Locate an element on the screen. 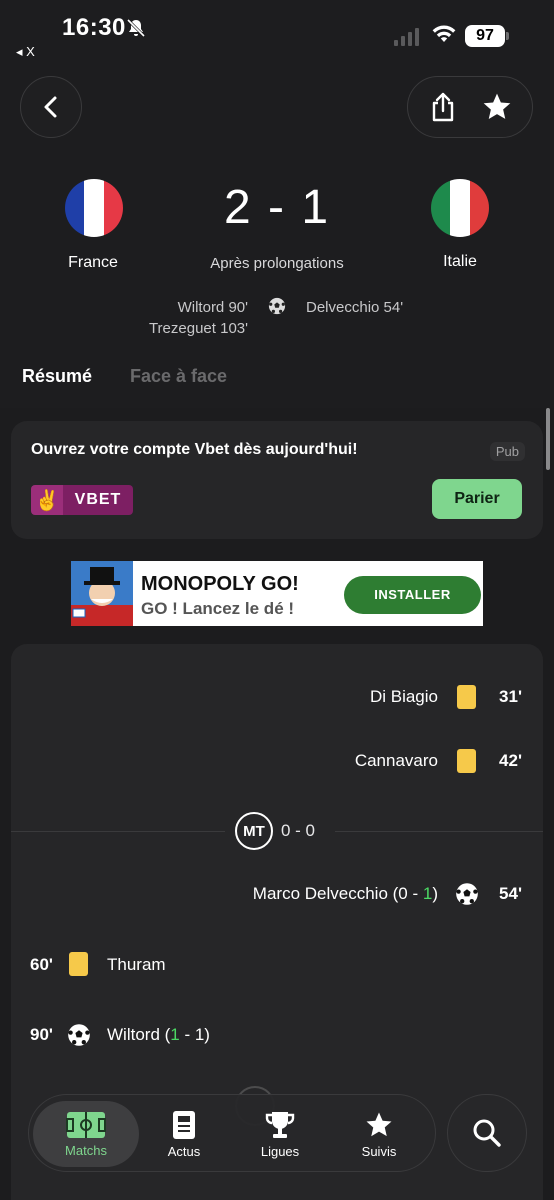  victory-hand-icon: ✌ is located at coordinates (47, 500).